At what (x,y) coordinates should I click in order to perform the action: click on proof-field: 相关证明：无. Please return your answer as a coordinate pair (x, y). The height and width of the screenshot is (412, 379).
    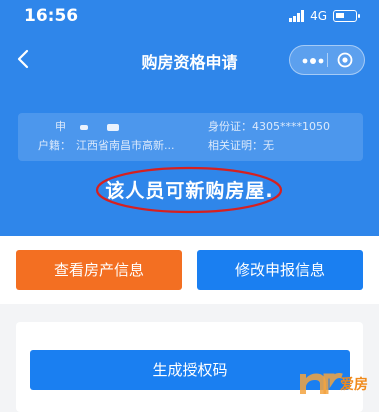
    Looking at the image, I should click on (241, 146).